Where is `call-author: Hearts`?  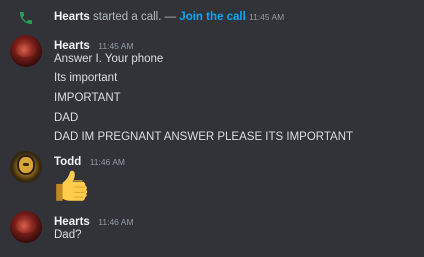
call-author: Hearts is located at coordinates (72, 17).